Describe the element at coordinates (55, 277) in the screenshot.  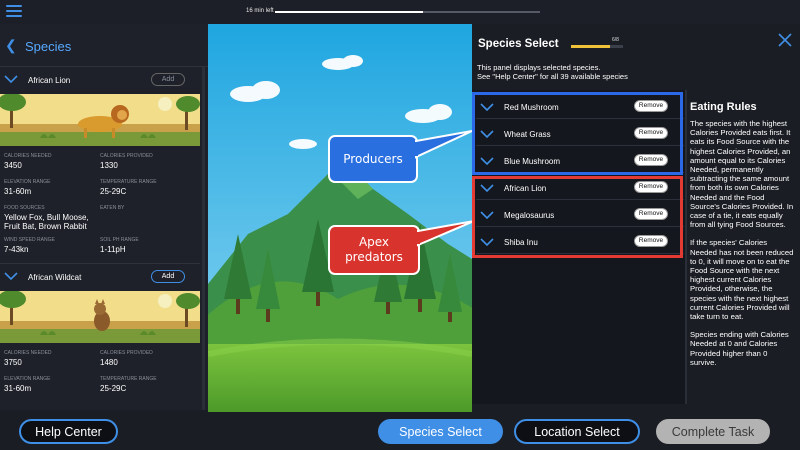
I see `species-card-name: African Wildcat` at that location.